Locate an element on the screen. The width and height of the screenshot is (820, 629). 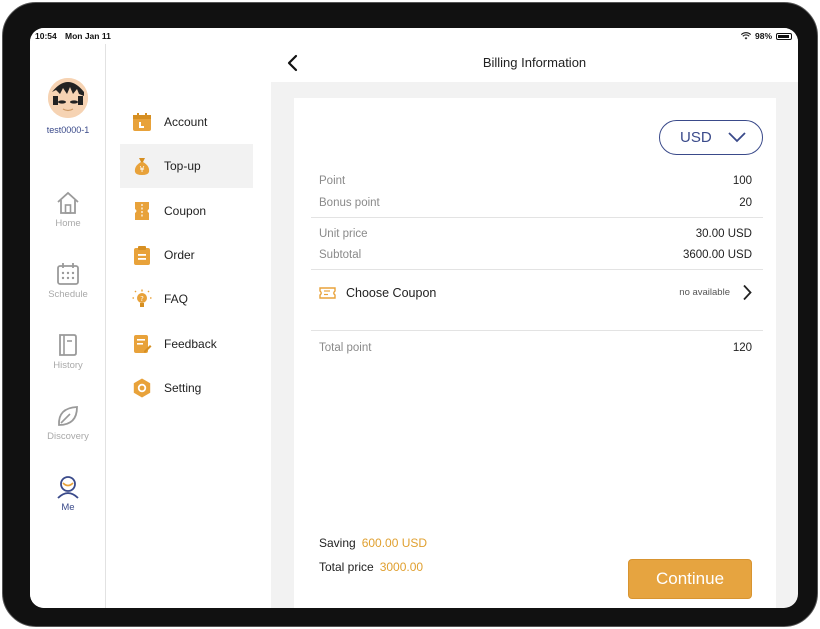
nav-item-discovery: Discovery is located at coordinates (68, 422).